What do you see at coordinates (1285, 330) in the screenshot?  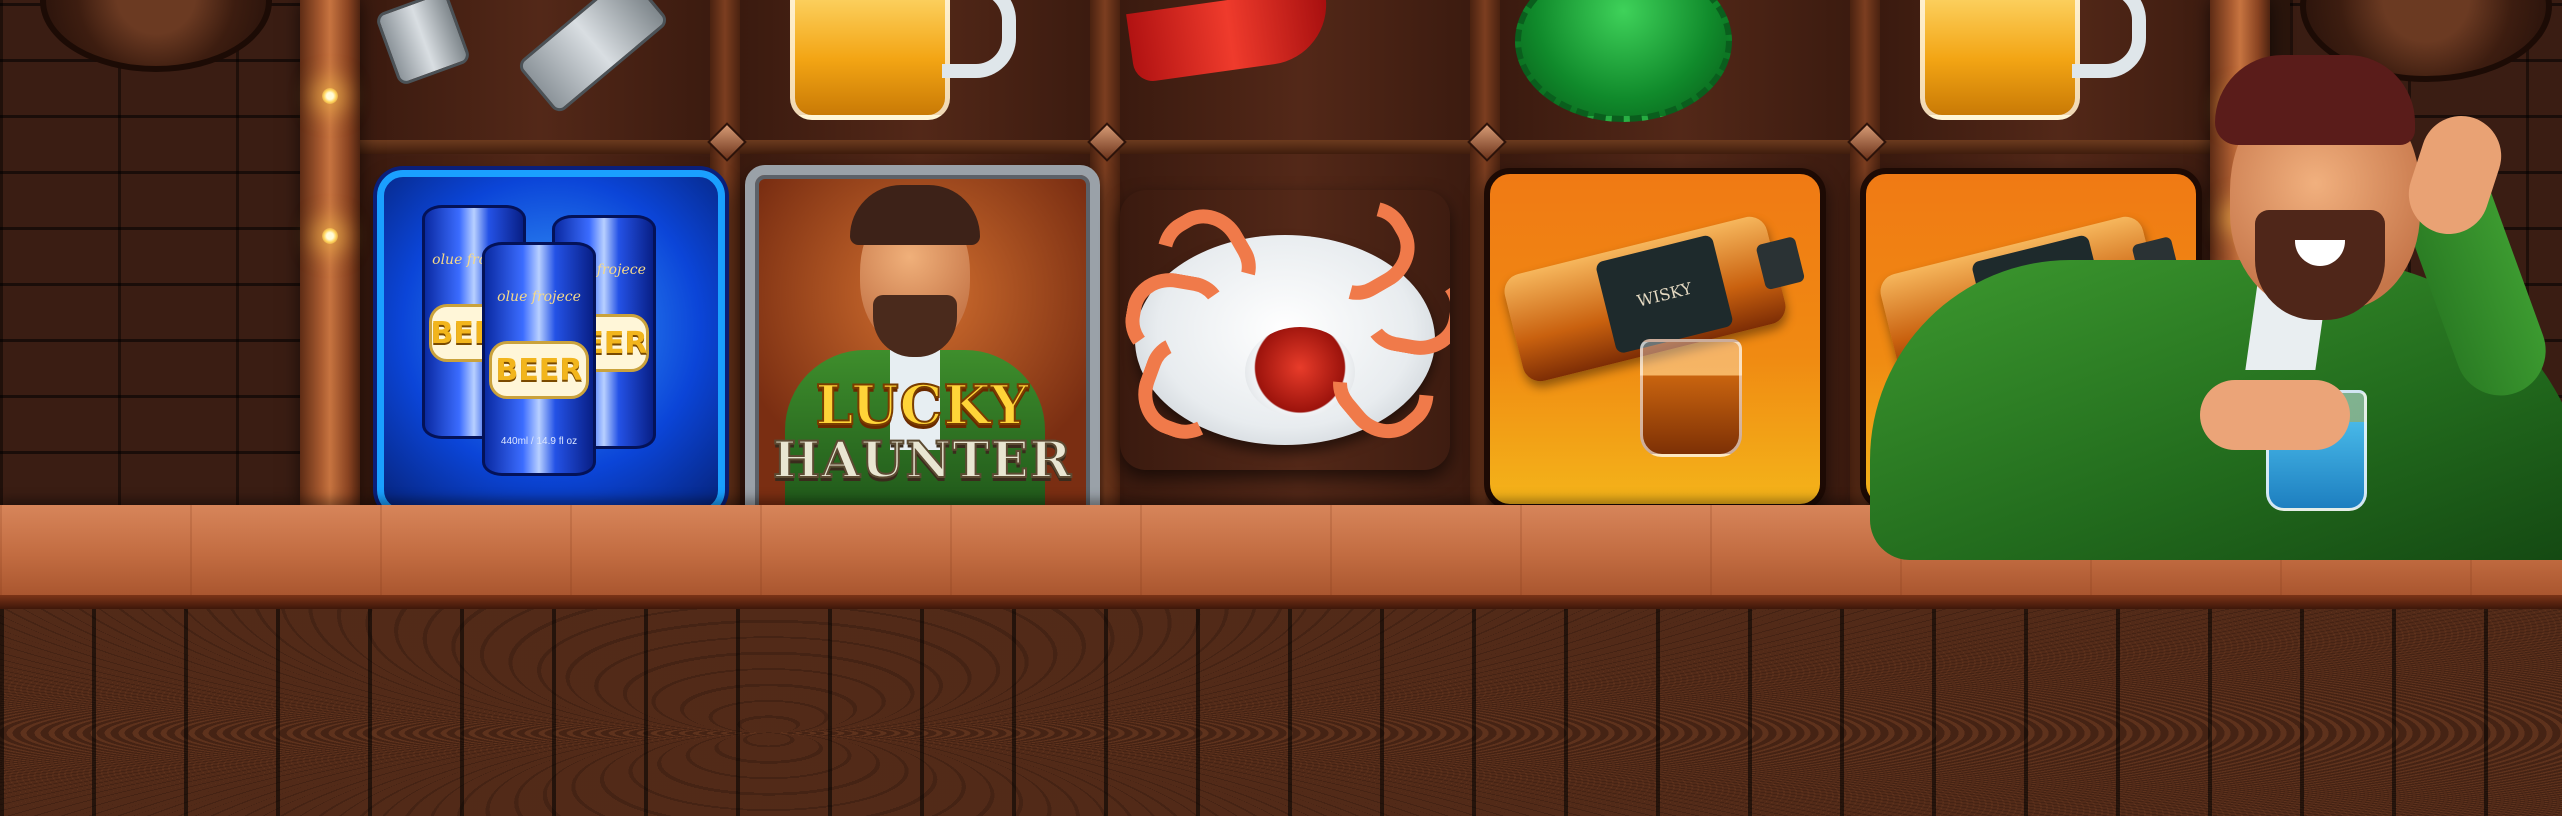 I see `symbol-shrimp-plate` at bounding box center [1285, 330].